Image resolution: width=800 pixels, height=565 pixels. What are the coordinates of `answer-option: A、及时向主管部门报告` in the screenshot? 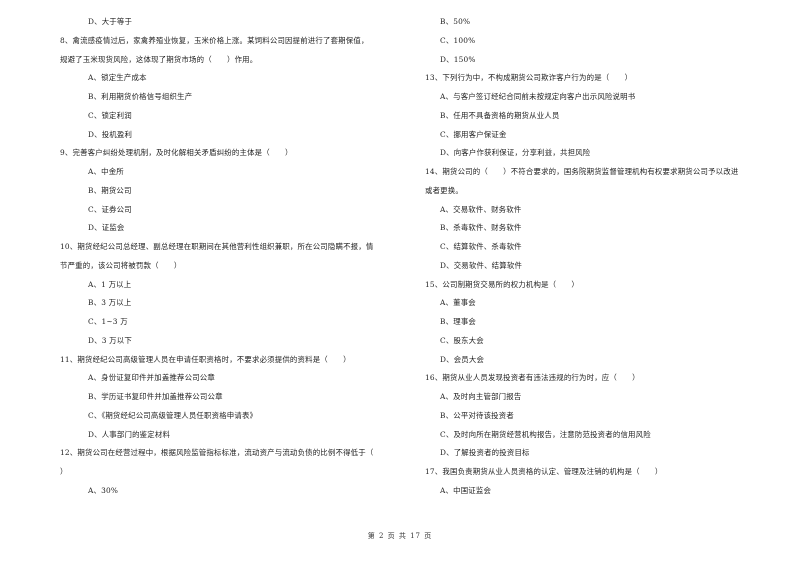 It's located at (481, 396).